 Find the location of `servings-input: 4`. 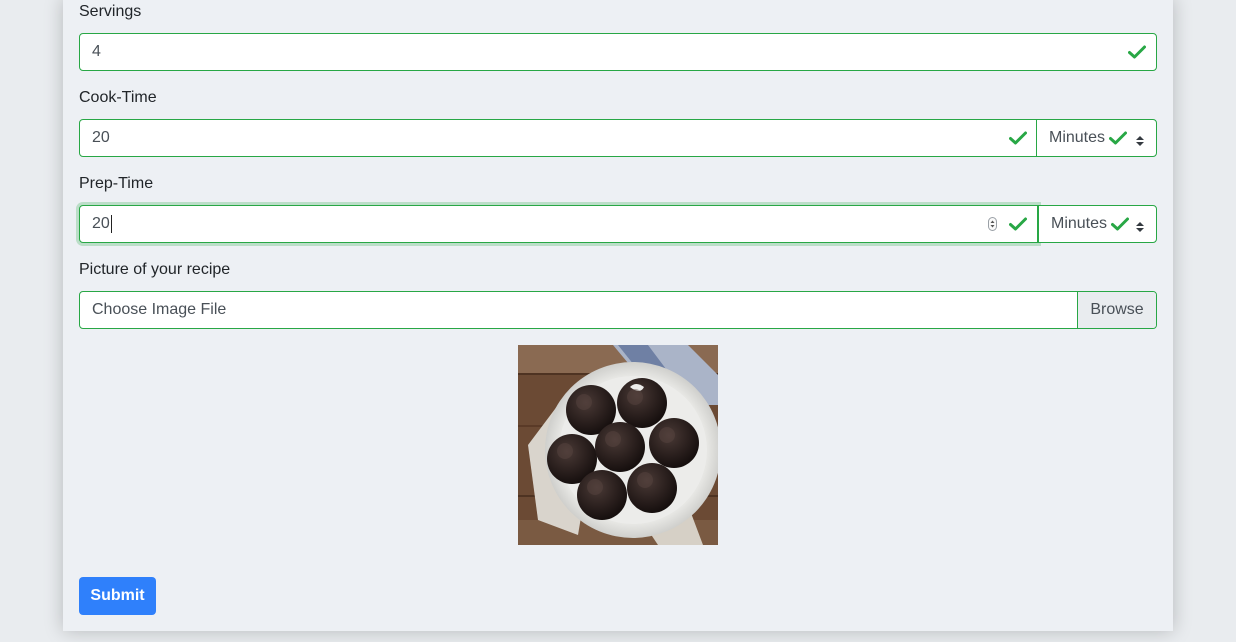

servings-input: 4 is located at coordinates (618, 52).